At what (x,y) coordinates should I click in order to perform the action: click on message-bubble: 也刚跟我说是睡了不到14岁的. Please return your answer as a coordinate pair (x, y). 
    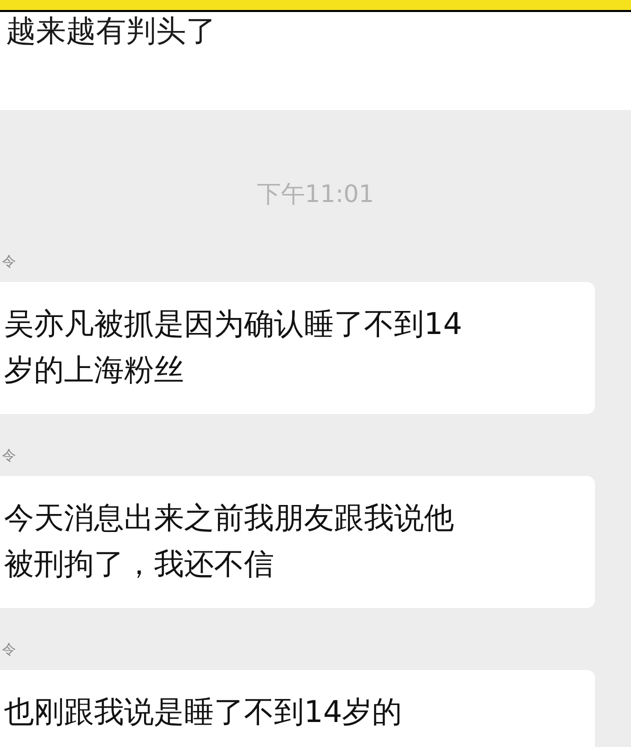
    Looking at the image, I should click on (297, 708).